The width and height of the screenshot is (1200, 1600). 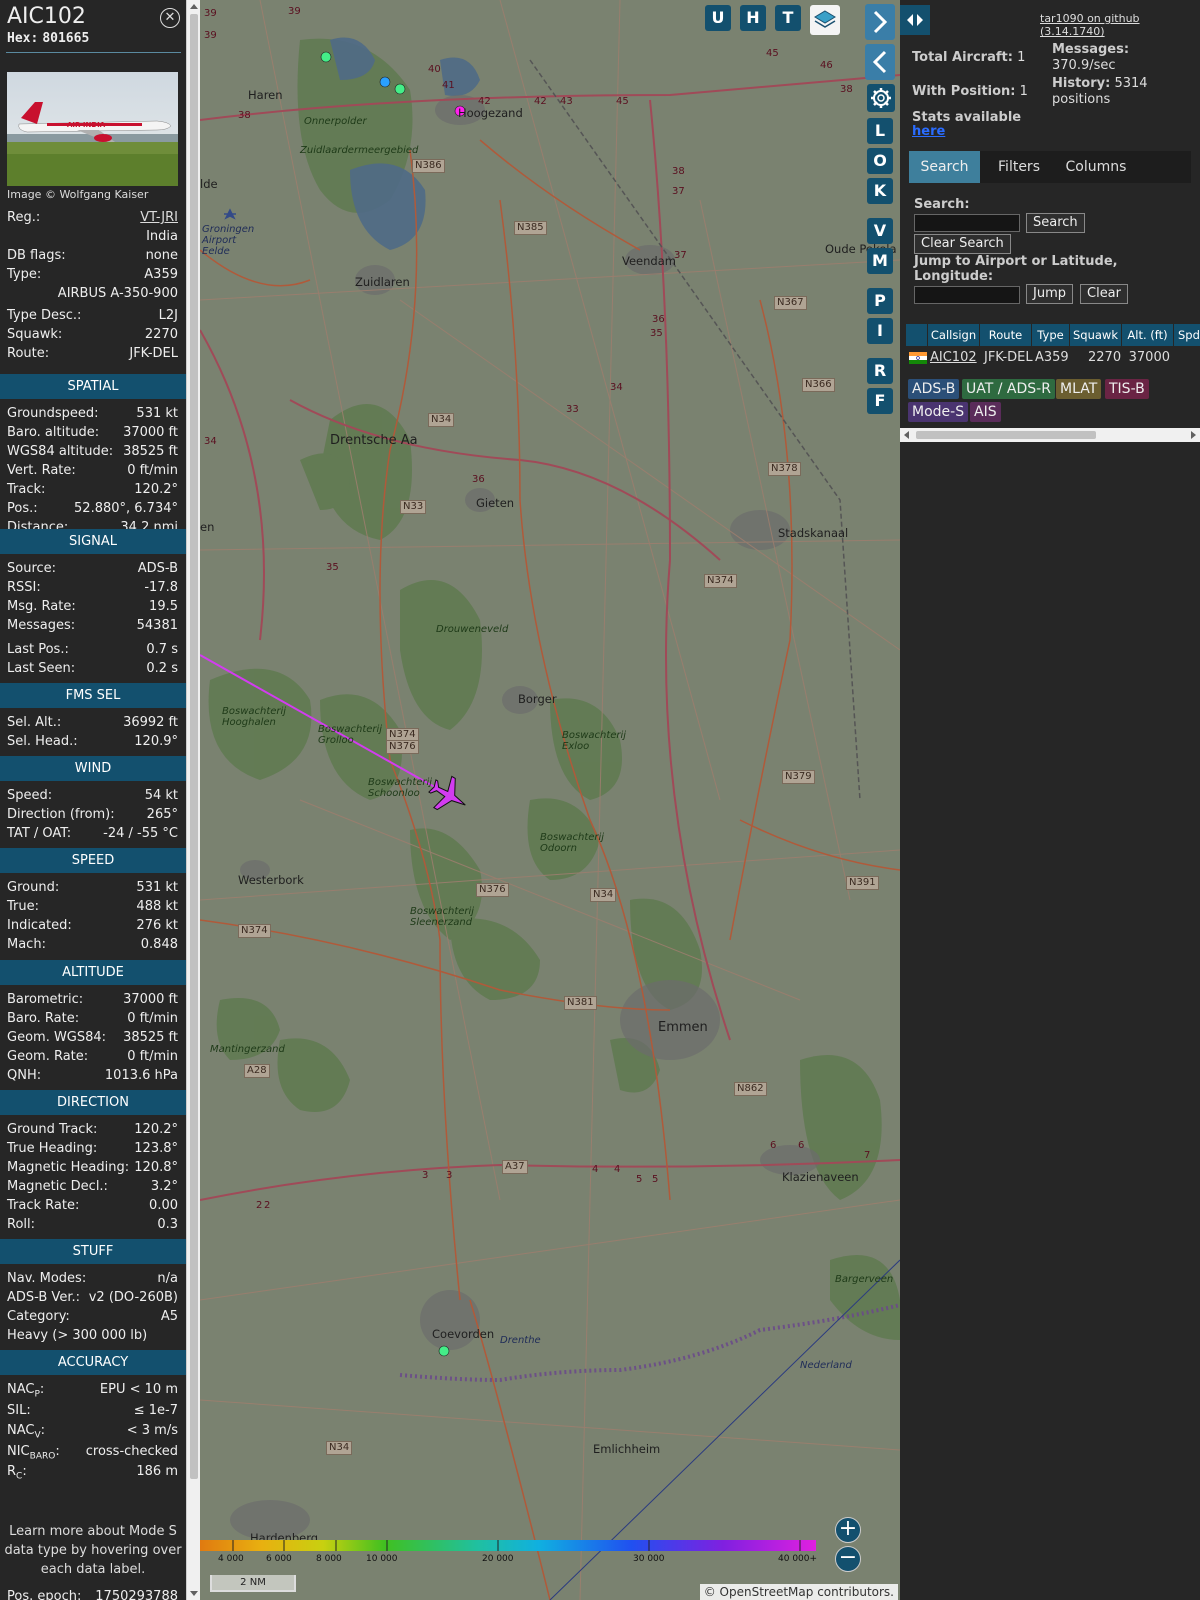 I want to click on map-button-h: H, so click(x=753, y=18).